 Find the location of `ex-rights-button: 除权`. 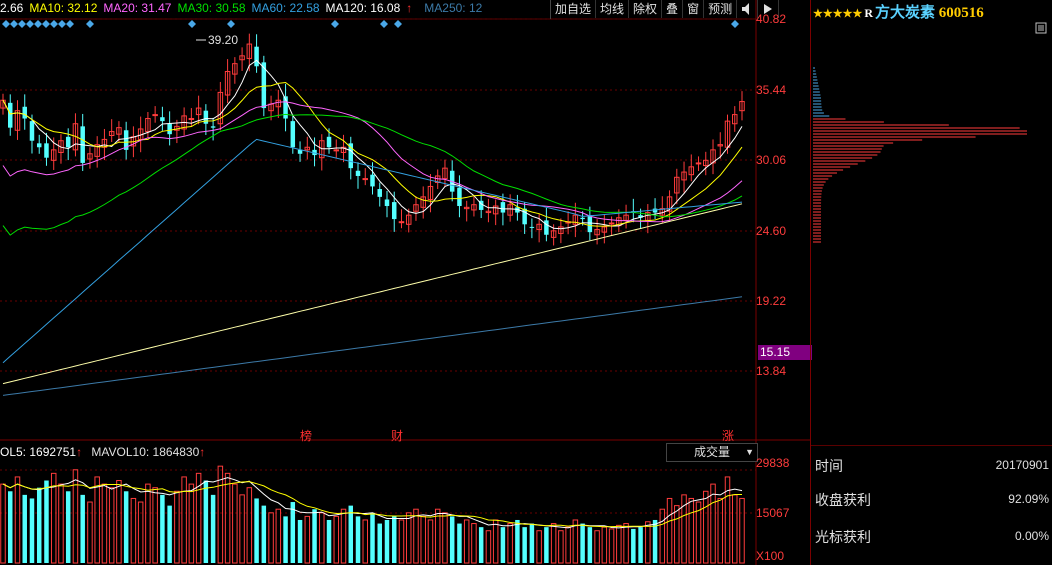

ex-rights-button: 除权 is located at coordinates (646, 9).